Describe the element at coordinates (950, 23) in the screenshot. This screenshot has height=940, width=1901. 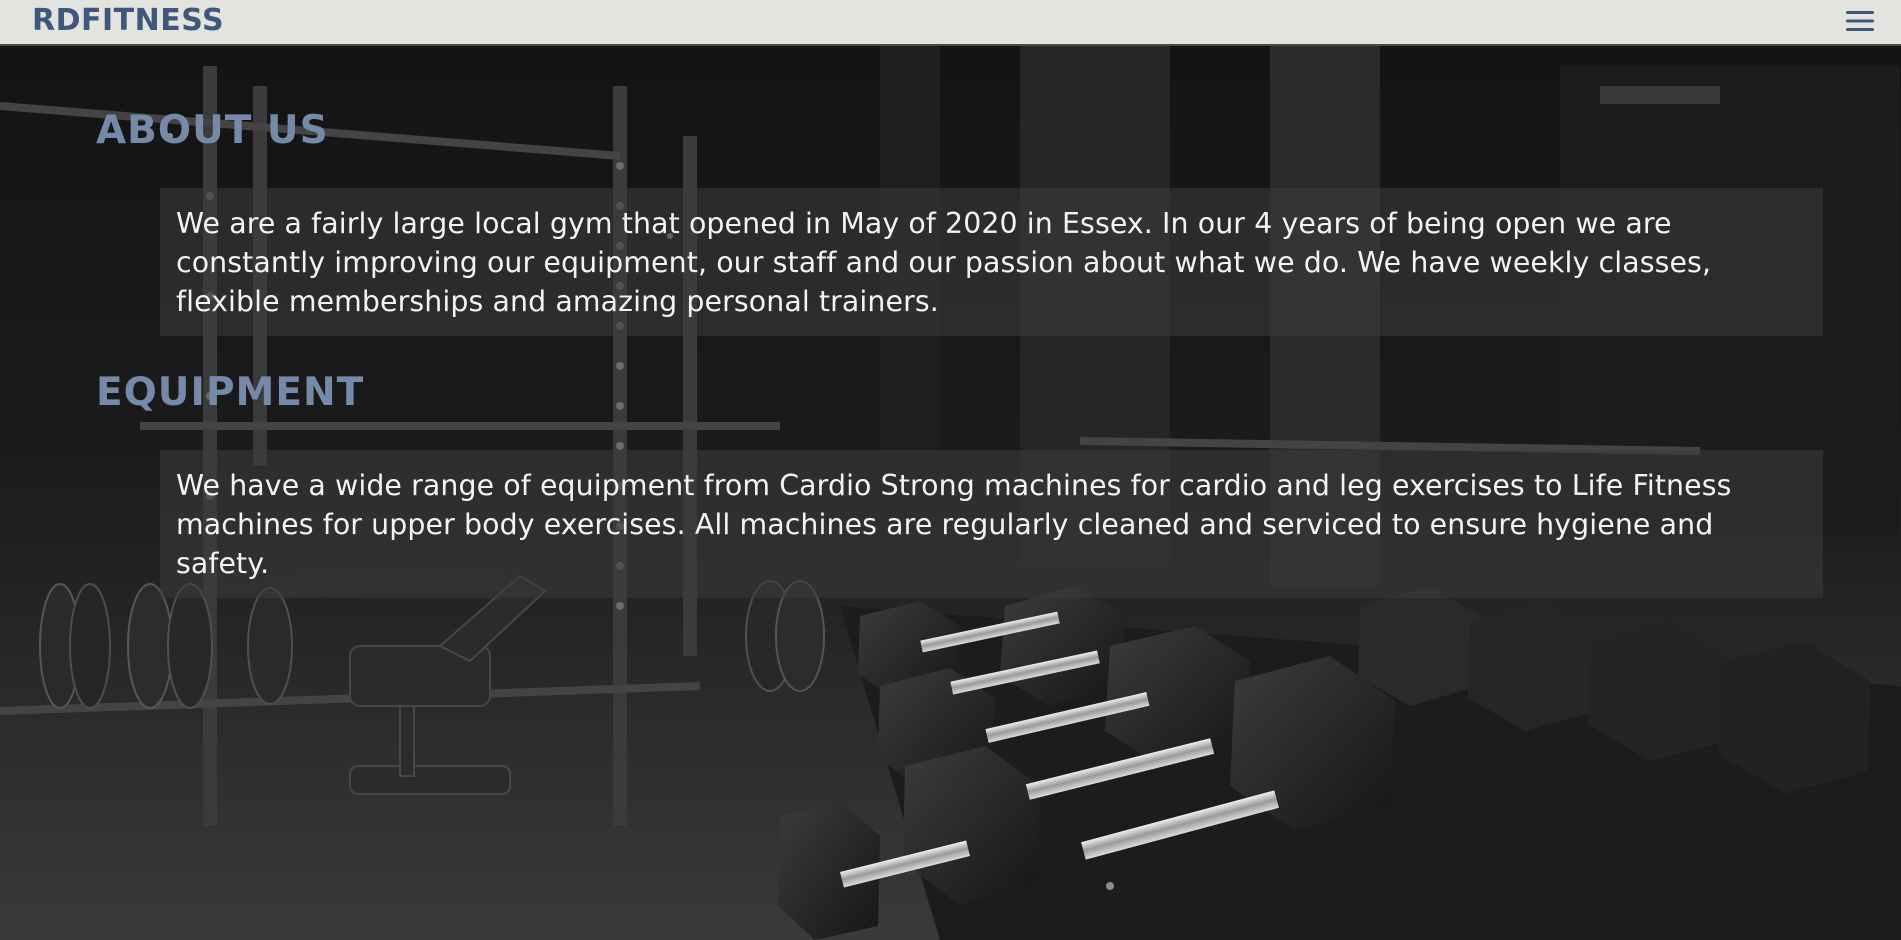
I see `navbar: RDFITNESS` at that location.